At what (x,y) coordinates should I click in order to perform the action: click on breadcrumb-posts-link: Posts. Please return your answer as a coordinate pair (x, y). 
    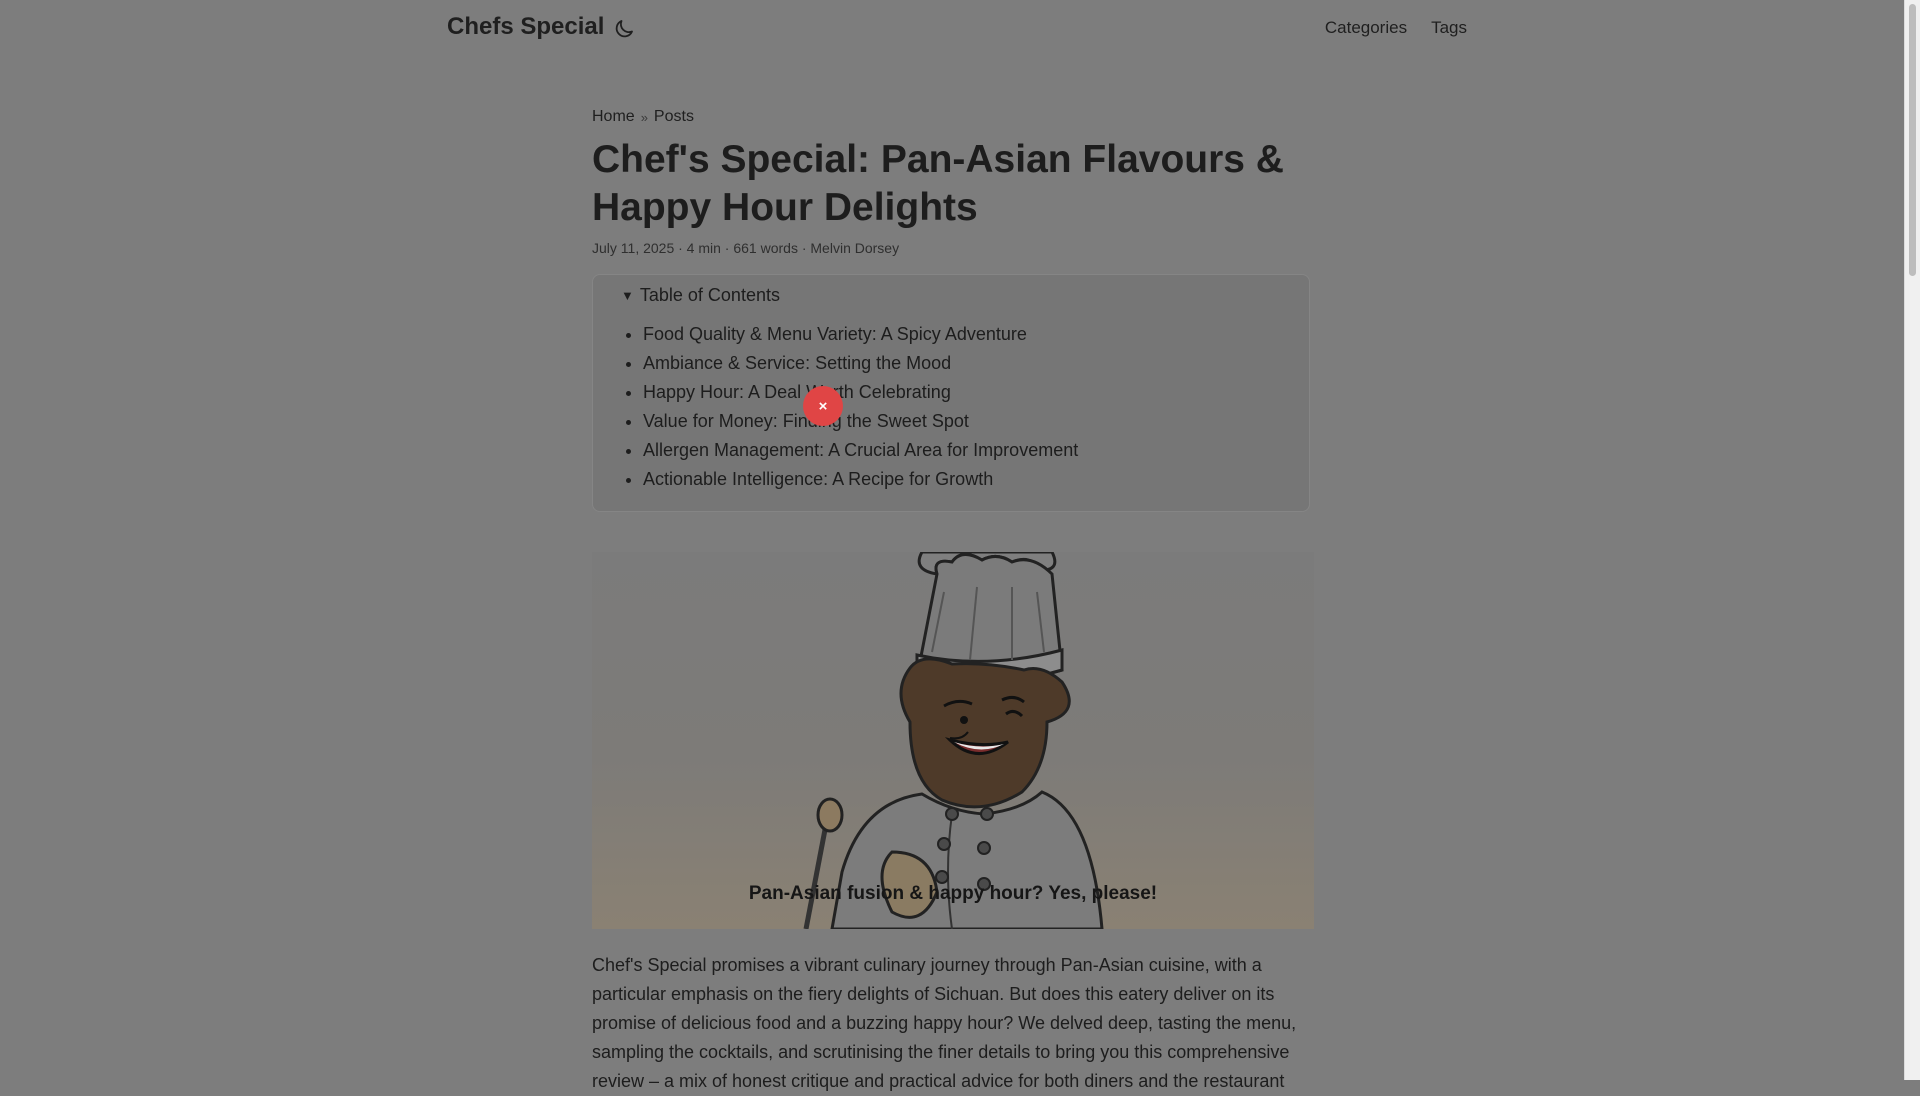
    Looking at the image, I should click on (674, 117).